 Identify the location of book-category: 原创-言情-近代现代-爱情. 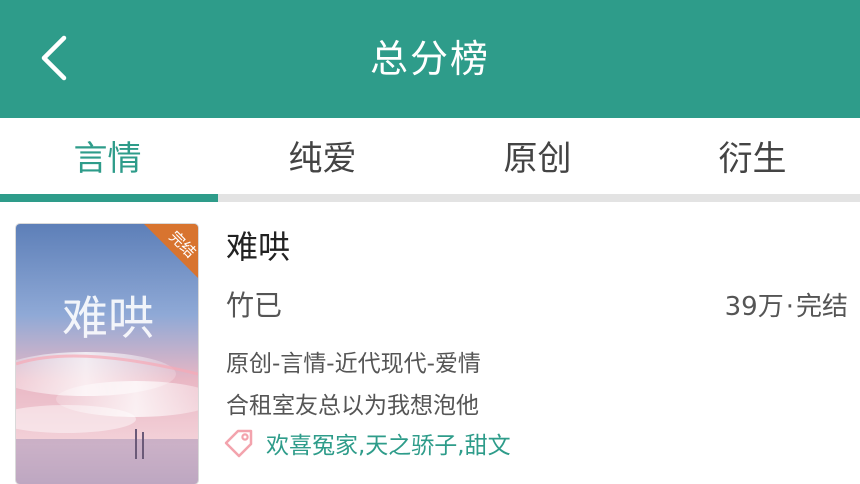
(353, 364).